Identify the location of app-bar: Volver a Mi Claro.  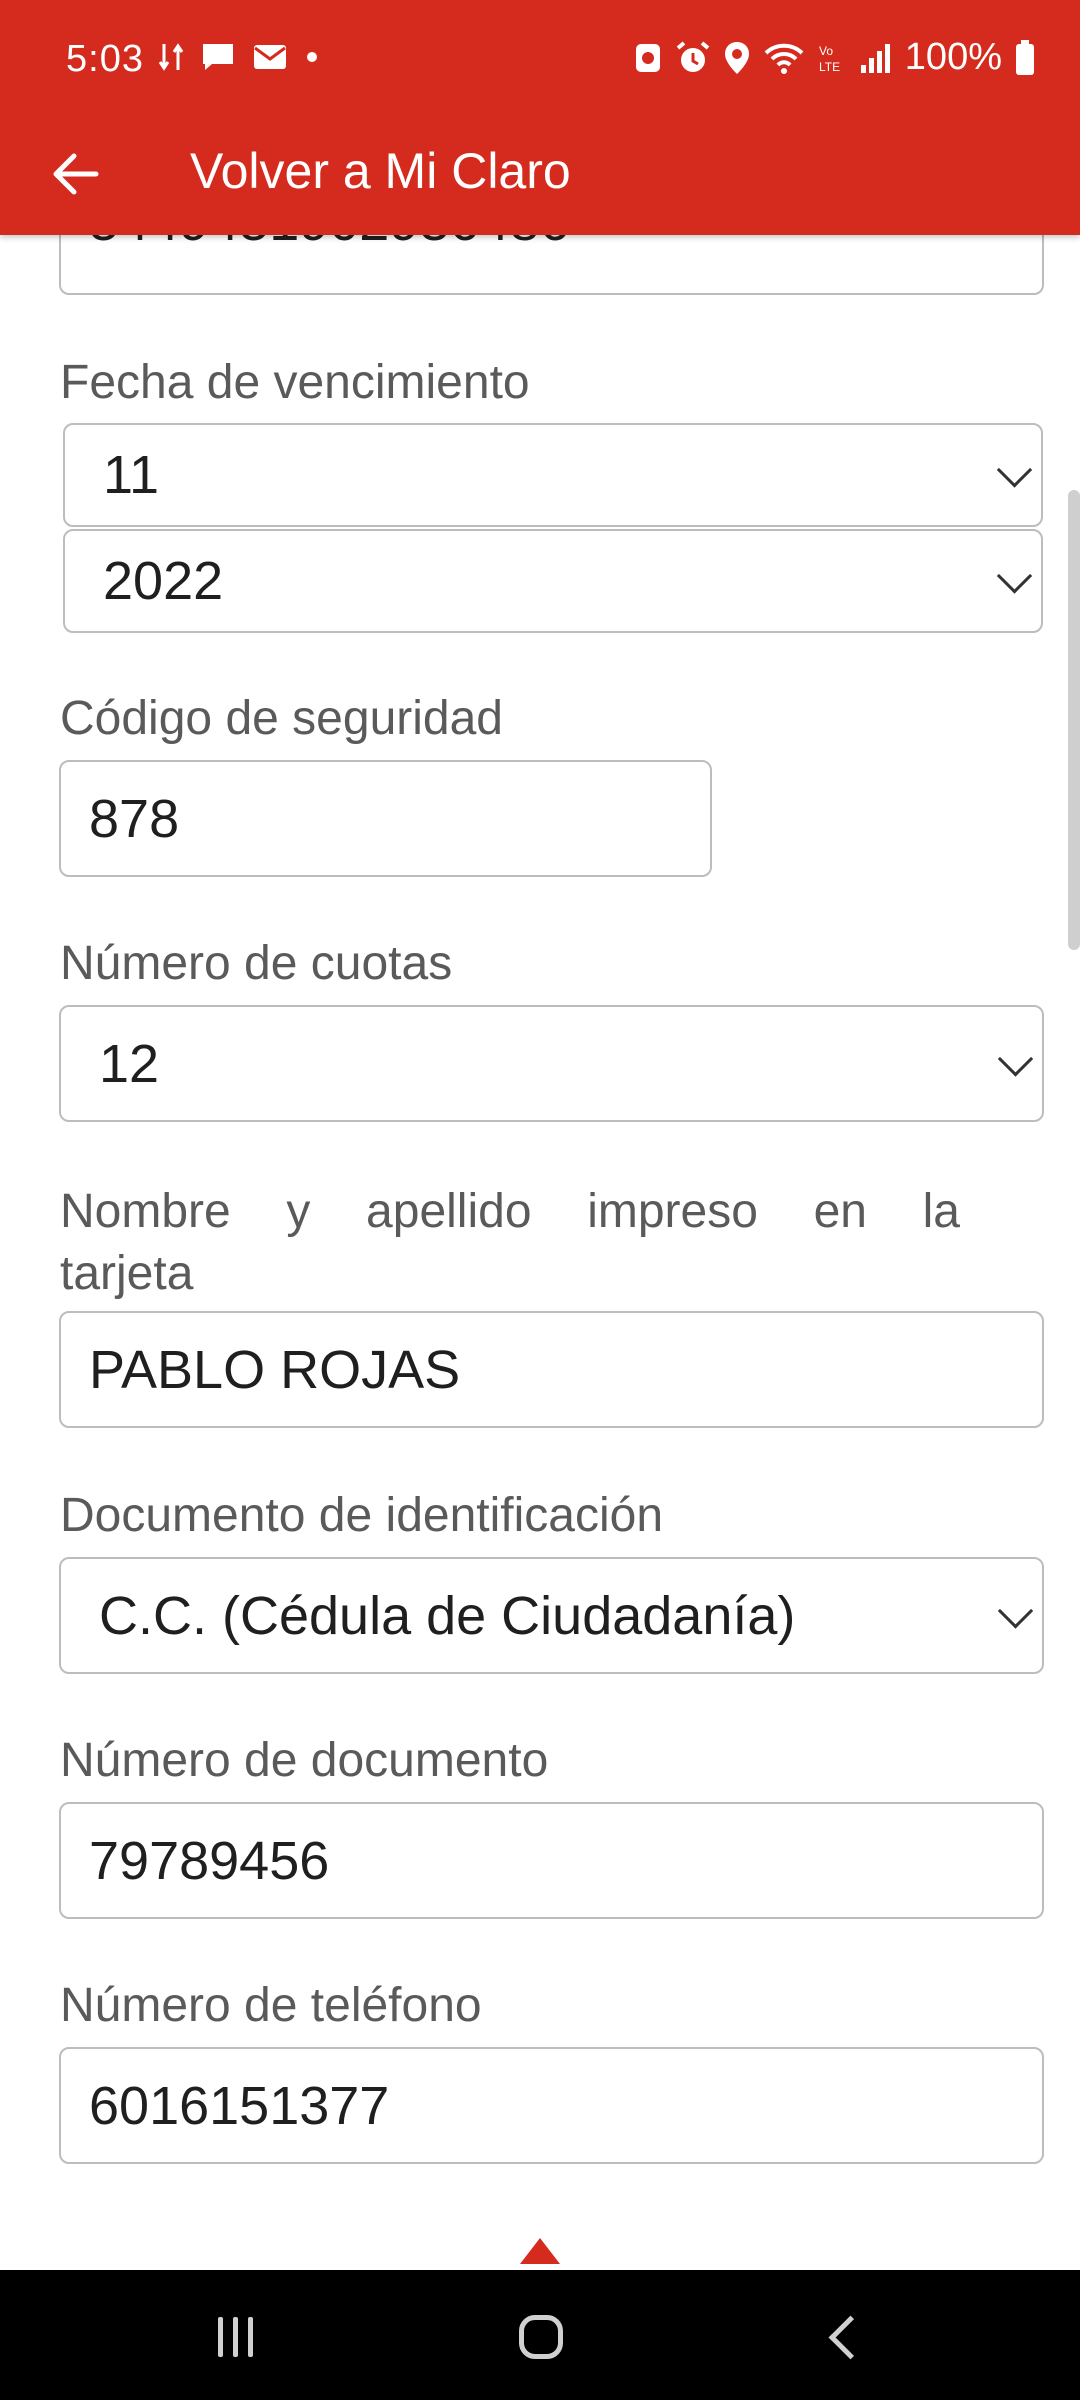
(540, 177).